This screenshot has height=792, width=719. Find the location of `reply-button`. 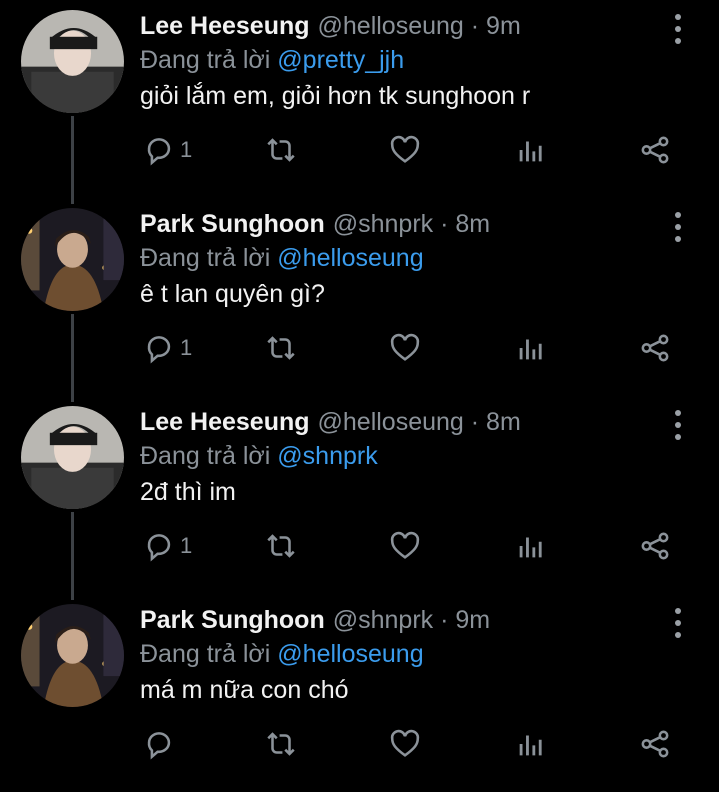

reply-button is located at coordinates (161, 744).